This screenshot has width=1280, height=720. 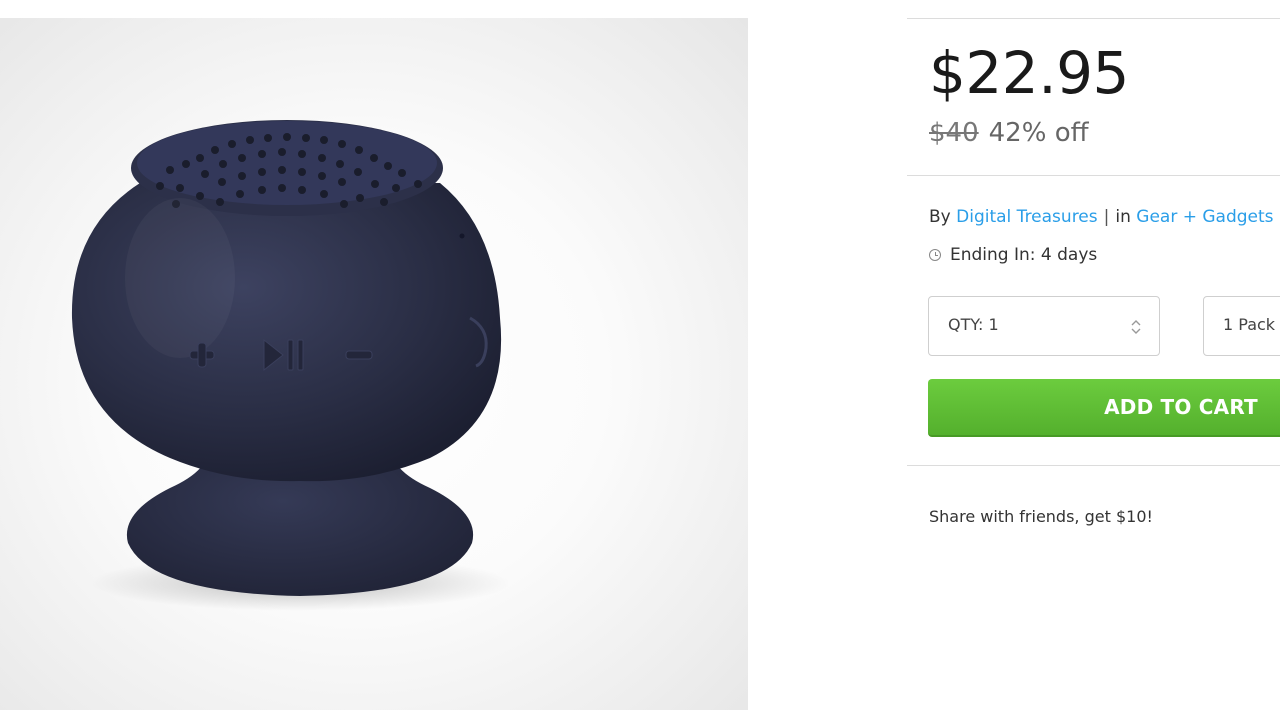 What do you see at coordinates (1093, 465) in the screenshot?
I see `cart-divider` at bounding box center [1093, 465].